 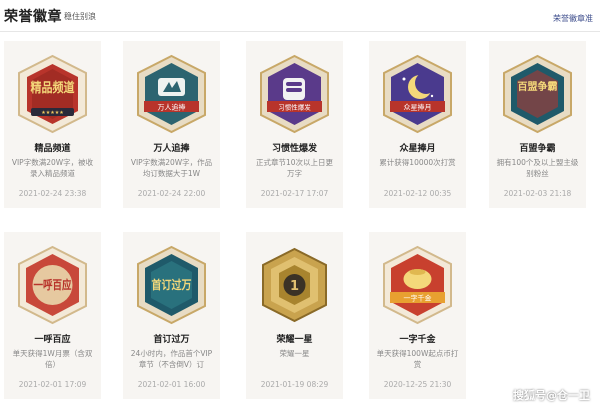 I want to click on badge-name: 百盟争霸, so click(x=537, y=149).